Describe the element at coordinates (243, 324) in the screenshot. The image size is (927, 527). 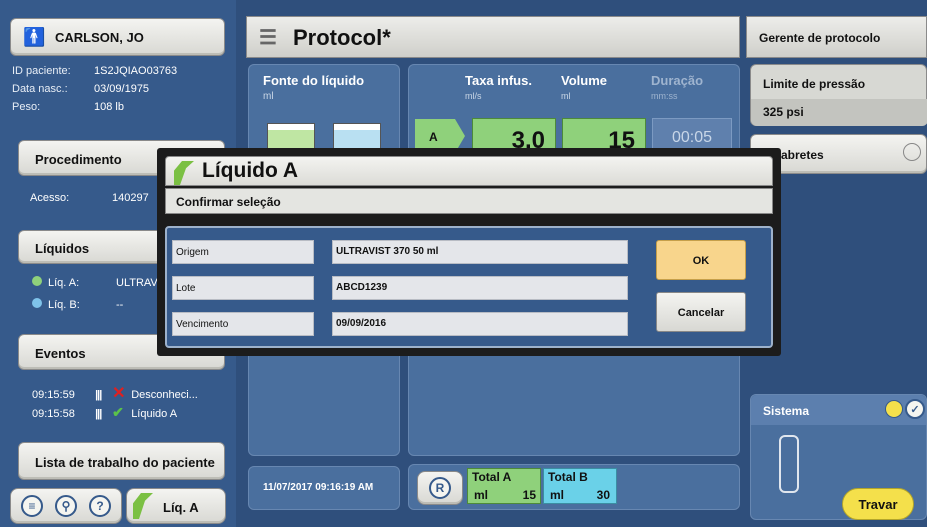
I see `expiry-label: Vencimento` at that location.